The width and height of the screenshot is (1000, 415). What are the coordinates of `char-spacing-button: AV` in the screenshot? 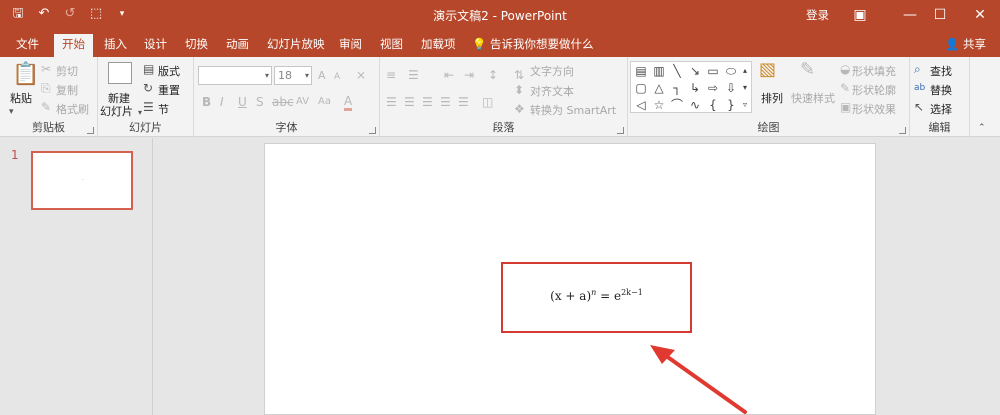 It's located at (302, 102).